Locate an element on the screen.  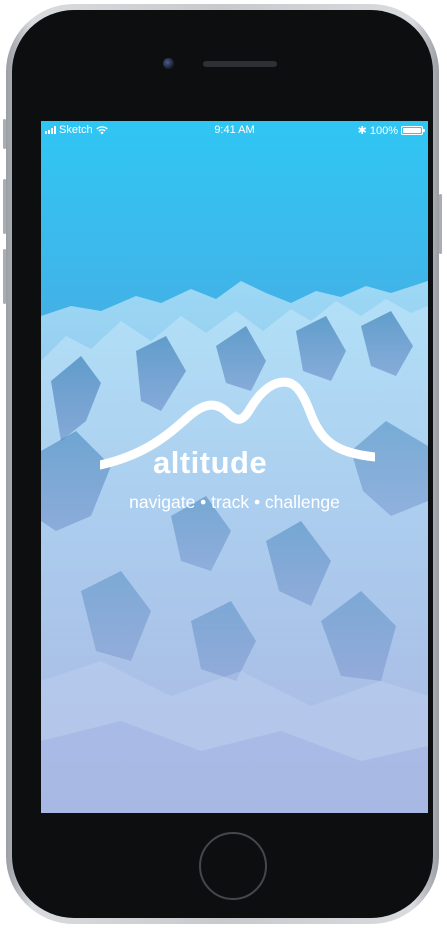
volume-down-button is located at coordinates (4, 276).